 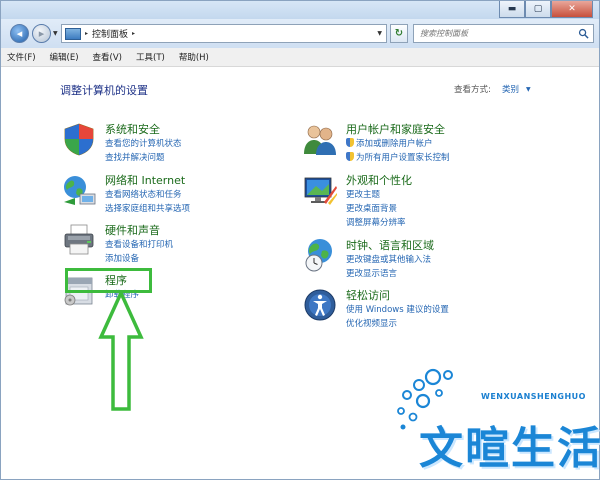 I want to click on link-find-fix-problems: 查找并解决问题, so click(x=135, y=157).